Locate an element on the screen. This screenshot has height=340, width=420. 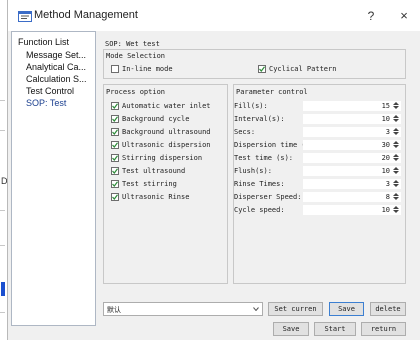
disperser-speed-value: 8 is located at coordinates (387, 197).